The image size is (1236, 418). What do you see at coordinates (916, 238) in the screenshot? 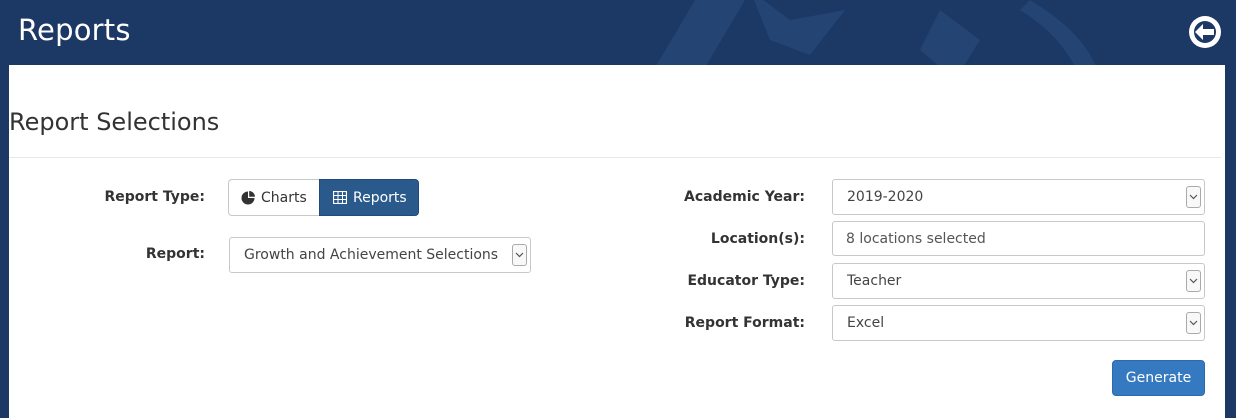
I see `locations-field-value: 8 locations selected` at bounding box center [916, 238].